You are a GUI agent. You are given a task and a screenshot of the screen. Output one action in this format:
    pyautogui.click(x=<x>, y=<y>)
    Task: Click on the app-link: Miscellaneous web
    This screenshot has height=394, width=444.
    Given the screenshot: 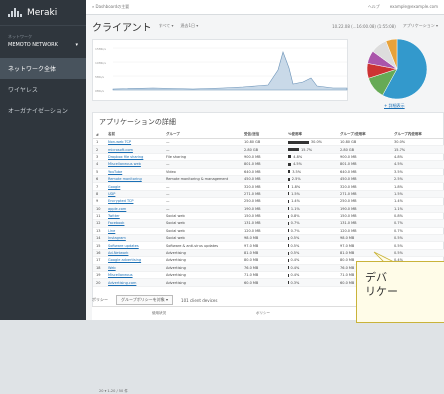 What is the action you would take?
    pyautogui.click(x=124, y=164)
    